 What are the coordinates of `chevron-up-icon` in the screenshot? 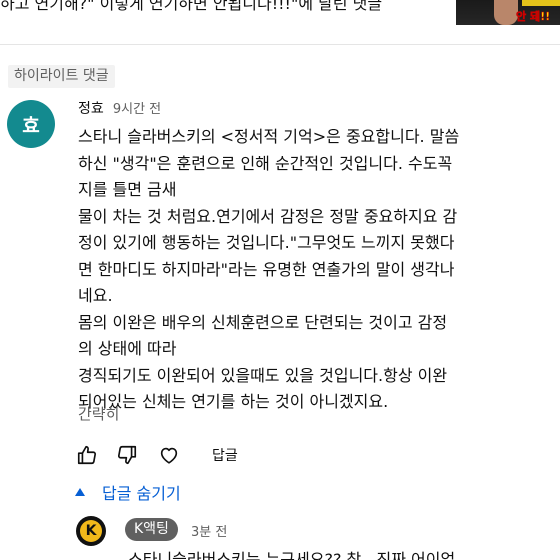 It's located at (80, 492).